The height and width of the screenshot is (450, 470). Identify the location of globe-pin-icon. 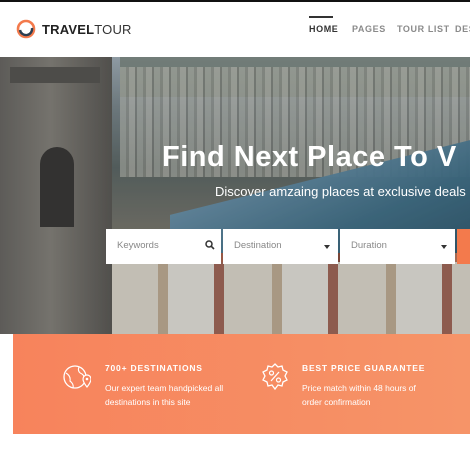
(77, 377).